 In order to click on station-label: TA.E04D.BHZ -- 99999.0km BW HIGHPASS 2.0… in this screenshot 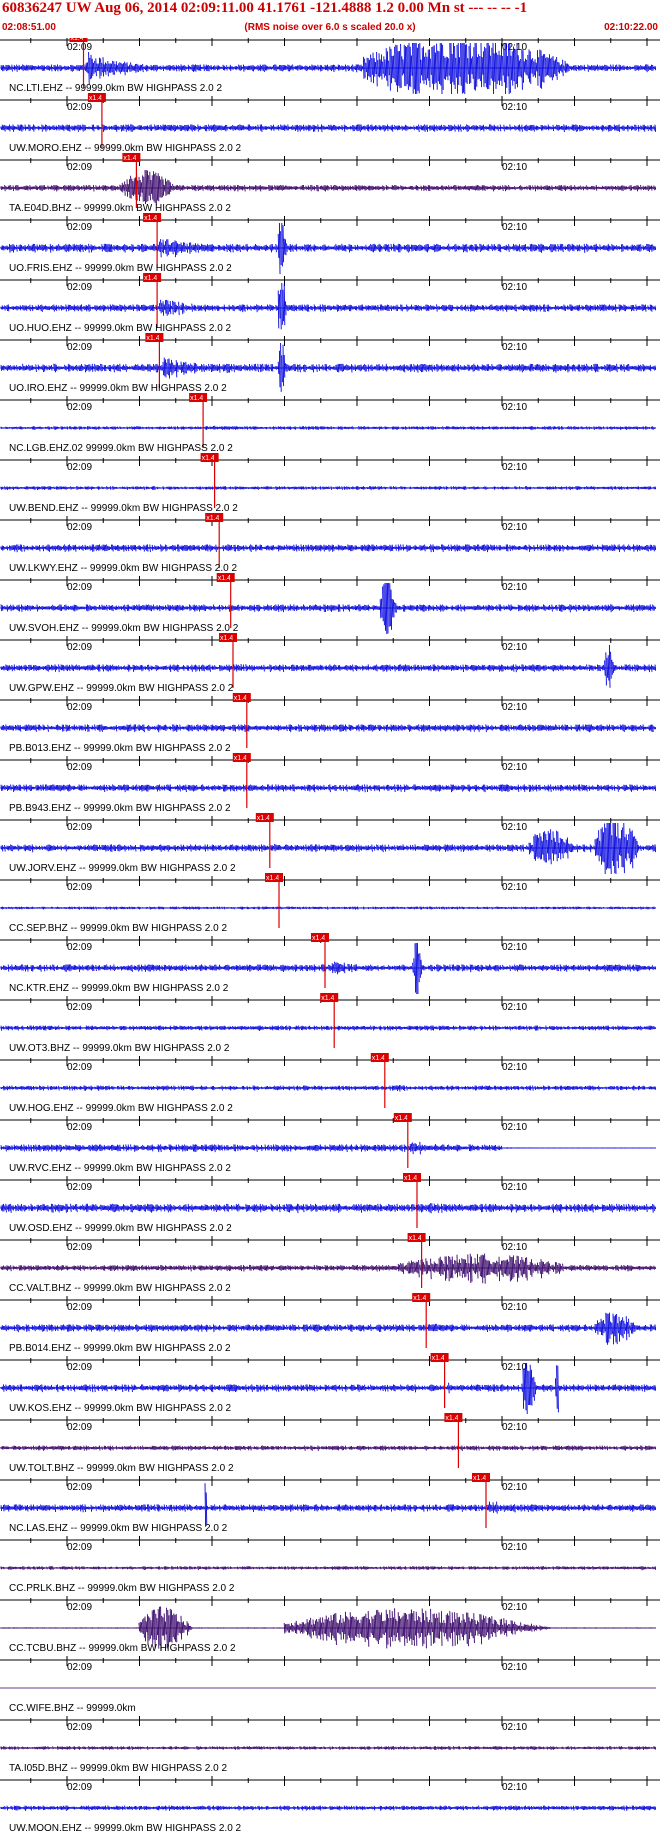, I will do `click(120, 208)`.